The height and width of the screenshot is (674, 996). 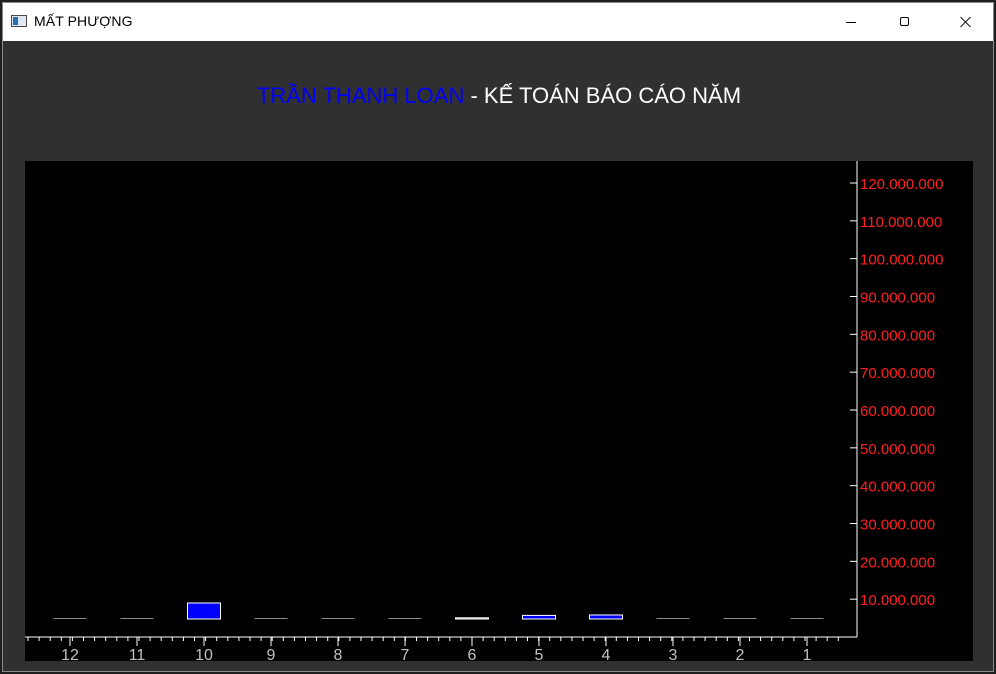 I want to click on app-icon, so click(x=19, y=21).